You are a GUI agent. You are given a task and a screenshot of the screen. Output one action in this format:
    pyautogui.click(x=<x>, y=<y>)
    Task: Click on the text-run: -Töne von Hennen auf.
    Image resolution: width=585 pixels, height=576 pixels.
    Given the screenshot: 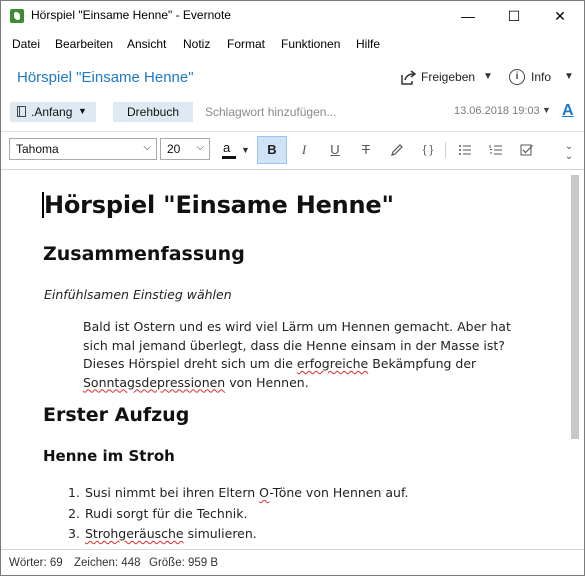 What is the action you would take?
    pyautogui.click(x=339, y=492)
    